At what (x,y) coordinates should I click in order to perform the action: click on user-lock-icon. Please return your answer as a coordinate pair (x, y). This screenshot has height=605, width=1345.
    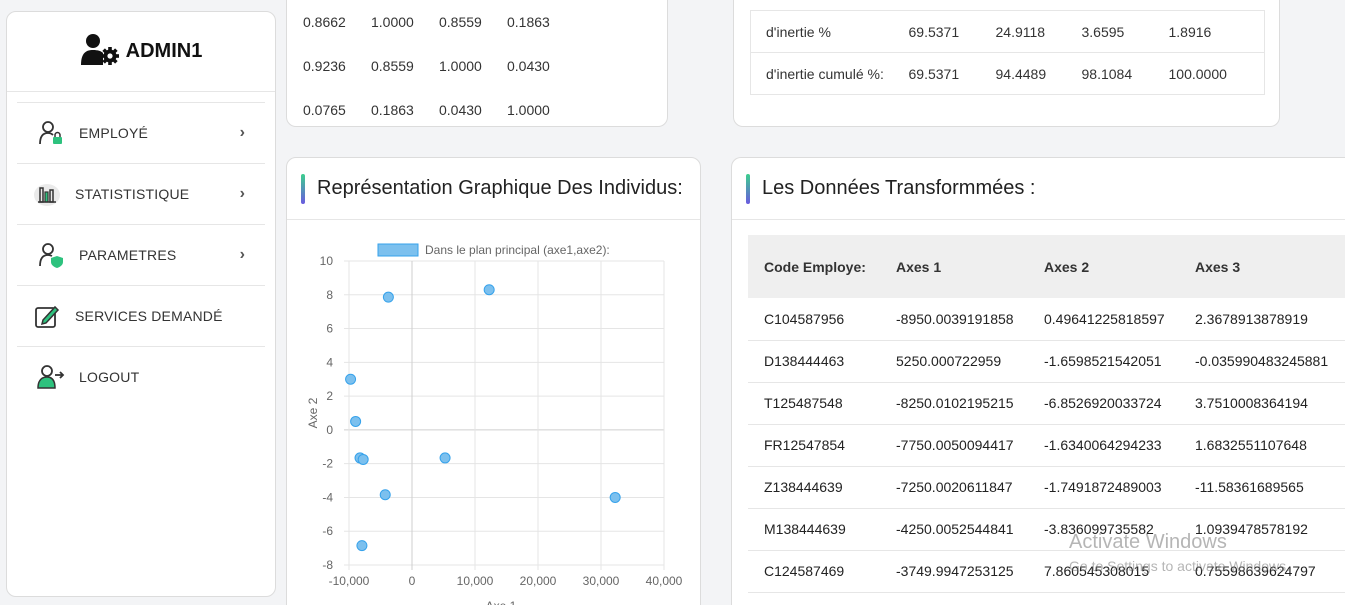
    Looking at the image, I should click on (51, 133).